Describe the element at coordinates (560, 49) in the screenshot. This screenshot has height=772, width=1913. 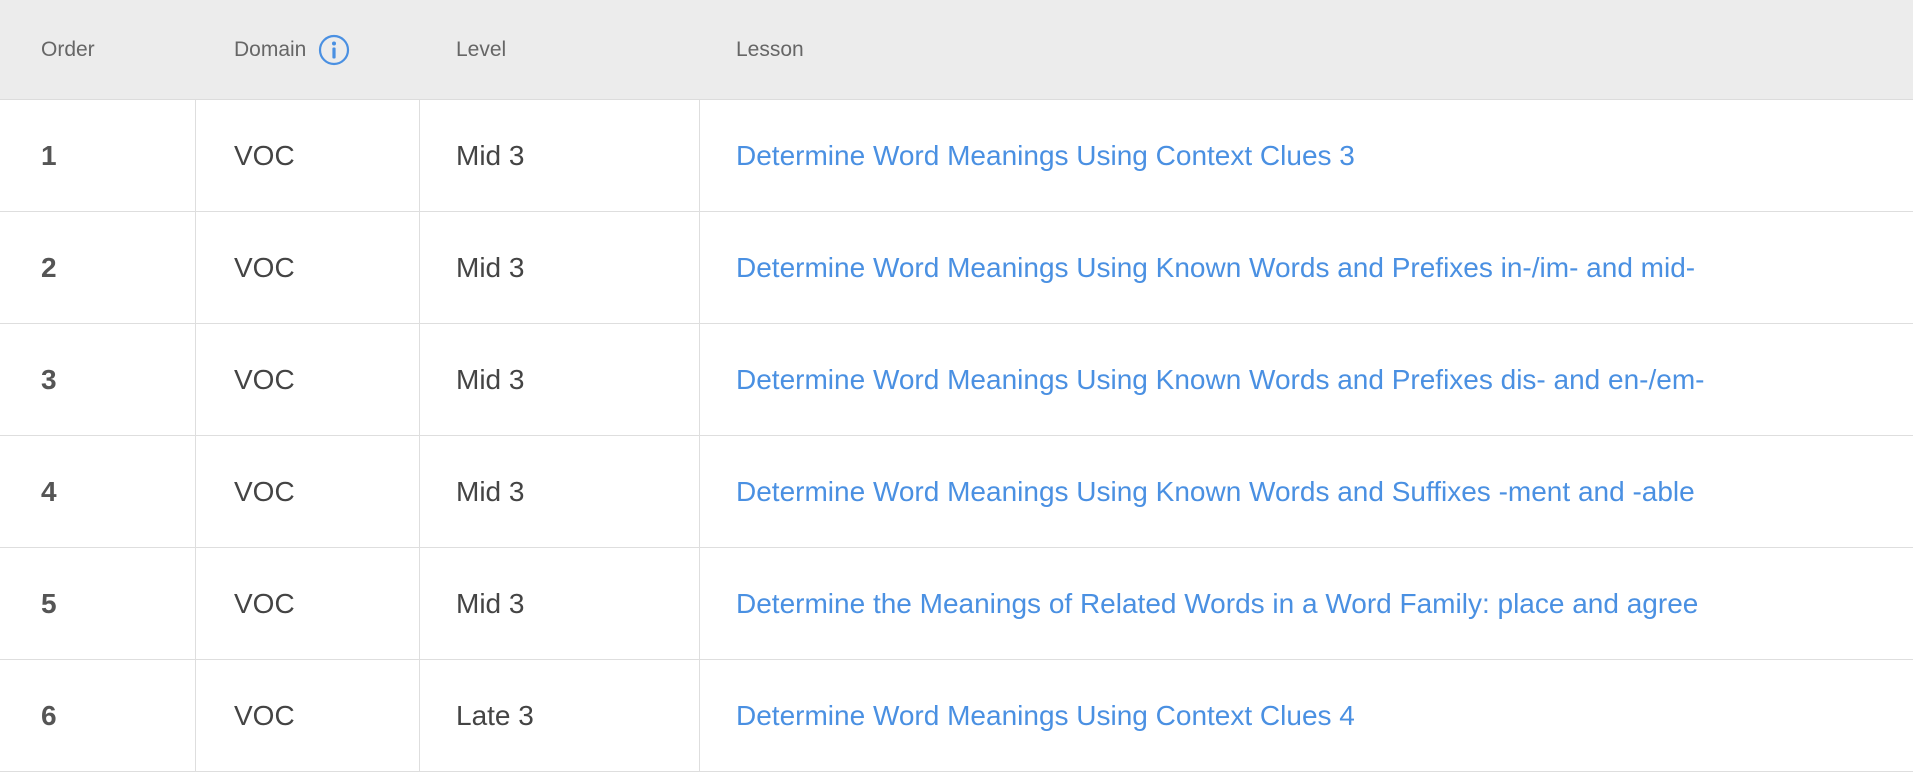
I see `header-level: Level` at that location.